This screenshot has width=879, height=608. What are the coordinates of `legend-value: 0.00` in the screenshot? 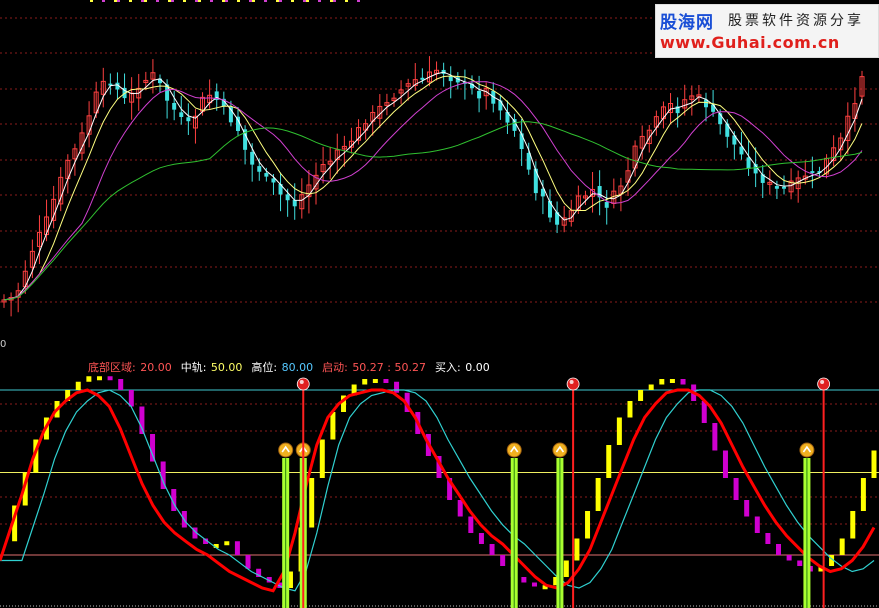 It's located at (477, 367).